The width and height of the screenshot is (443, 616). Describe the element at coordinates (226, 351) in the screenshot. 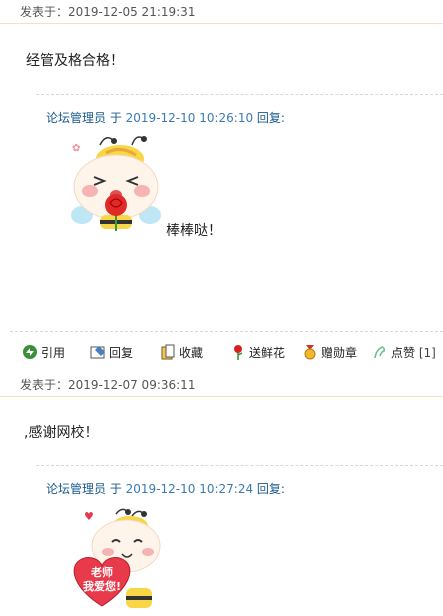

I see `post-action-bar: 引用 回复 收藏 送鲜花 赠勋章 点赞 [1]` at that location.